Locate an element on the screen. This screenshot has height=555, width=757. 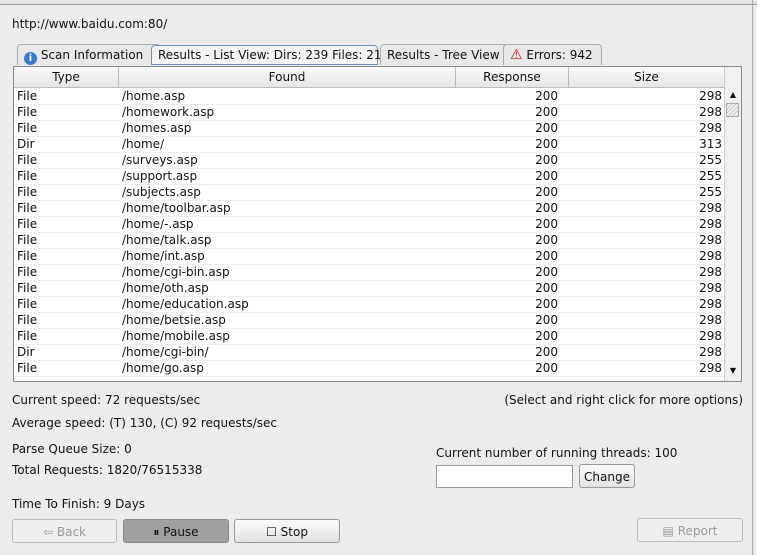
tab-results-tree-view: Results - Tree View is located at coordinates (444, 54).